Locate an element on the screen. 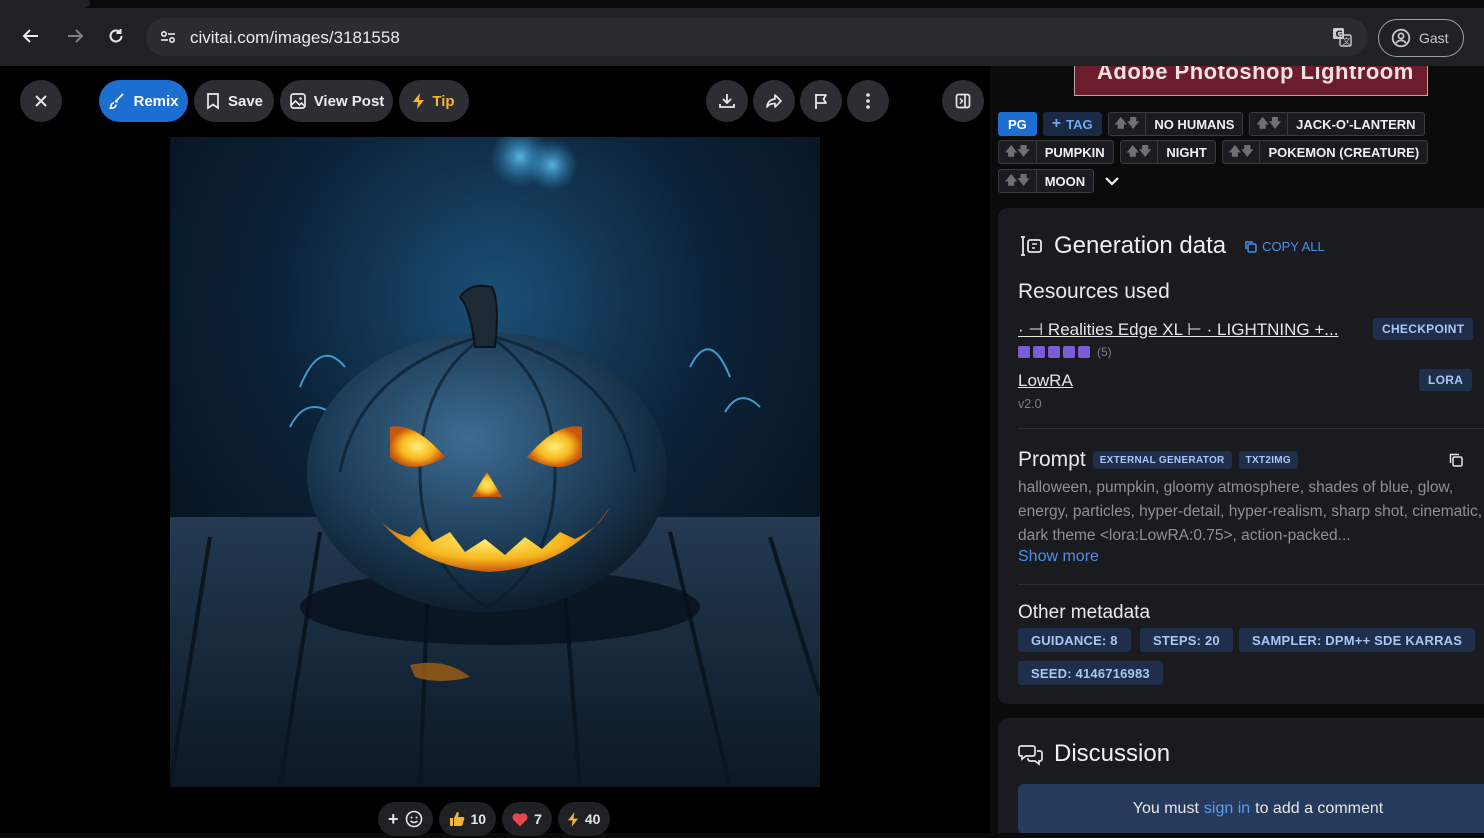 The image size is (1484, 838). heart-icon is located at coordinates (520, 819).